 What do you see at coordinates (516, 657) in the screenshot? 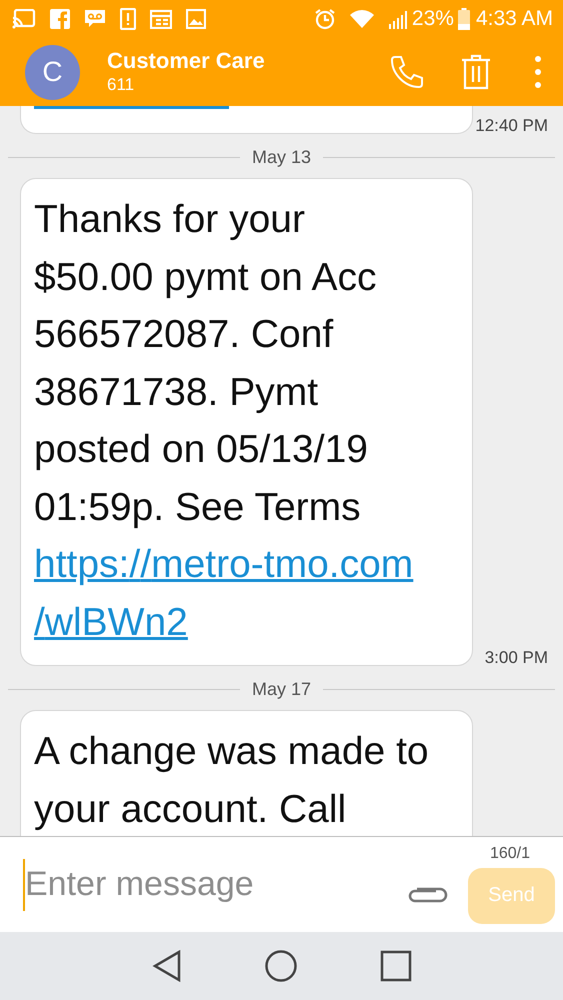
I see `message-time: 3:00 PM` at bounding box center [516, 657].